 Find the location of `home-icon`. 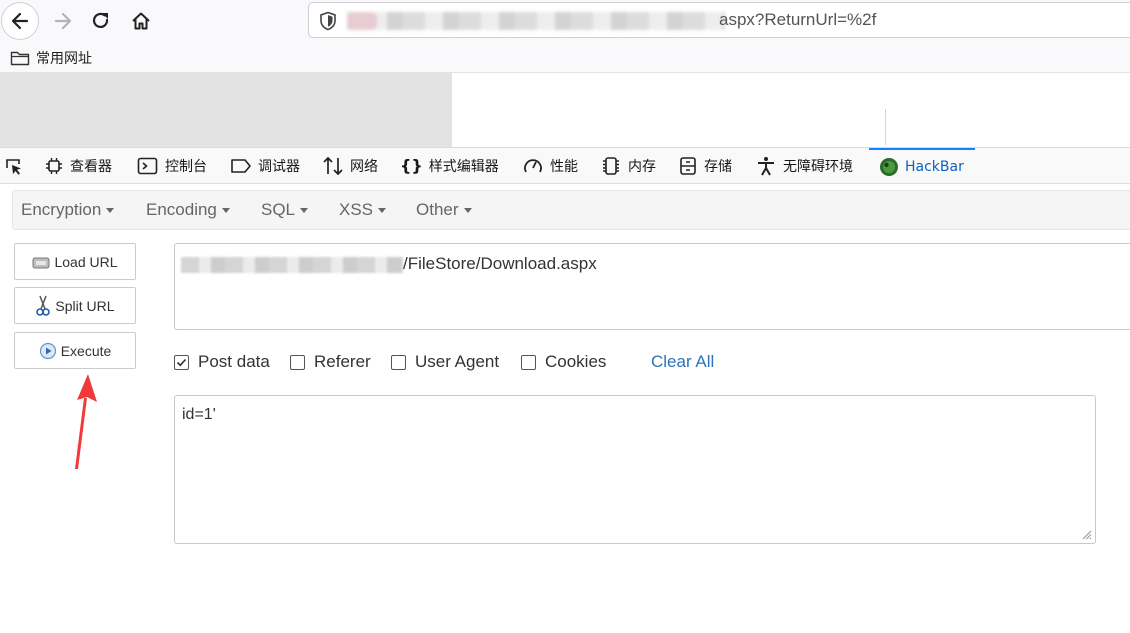

home-icon is located at coordinates (141, 21).